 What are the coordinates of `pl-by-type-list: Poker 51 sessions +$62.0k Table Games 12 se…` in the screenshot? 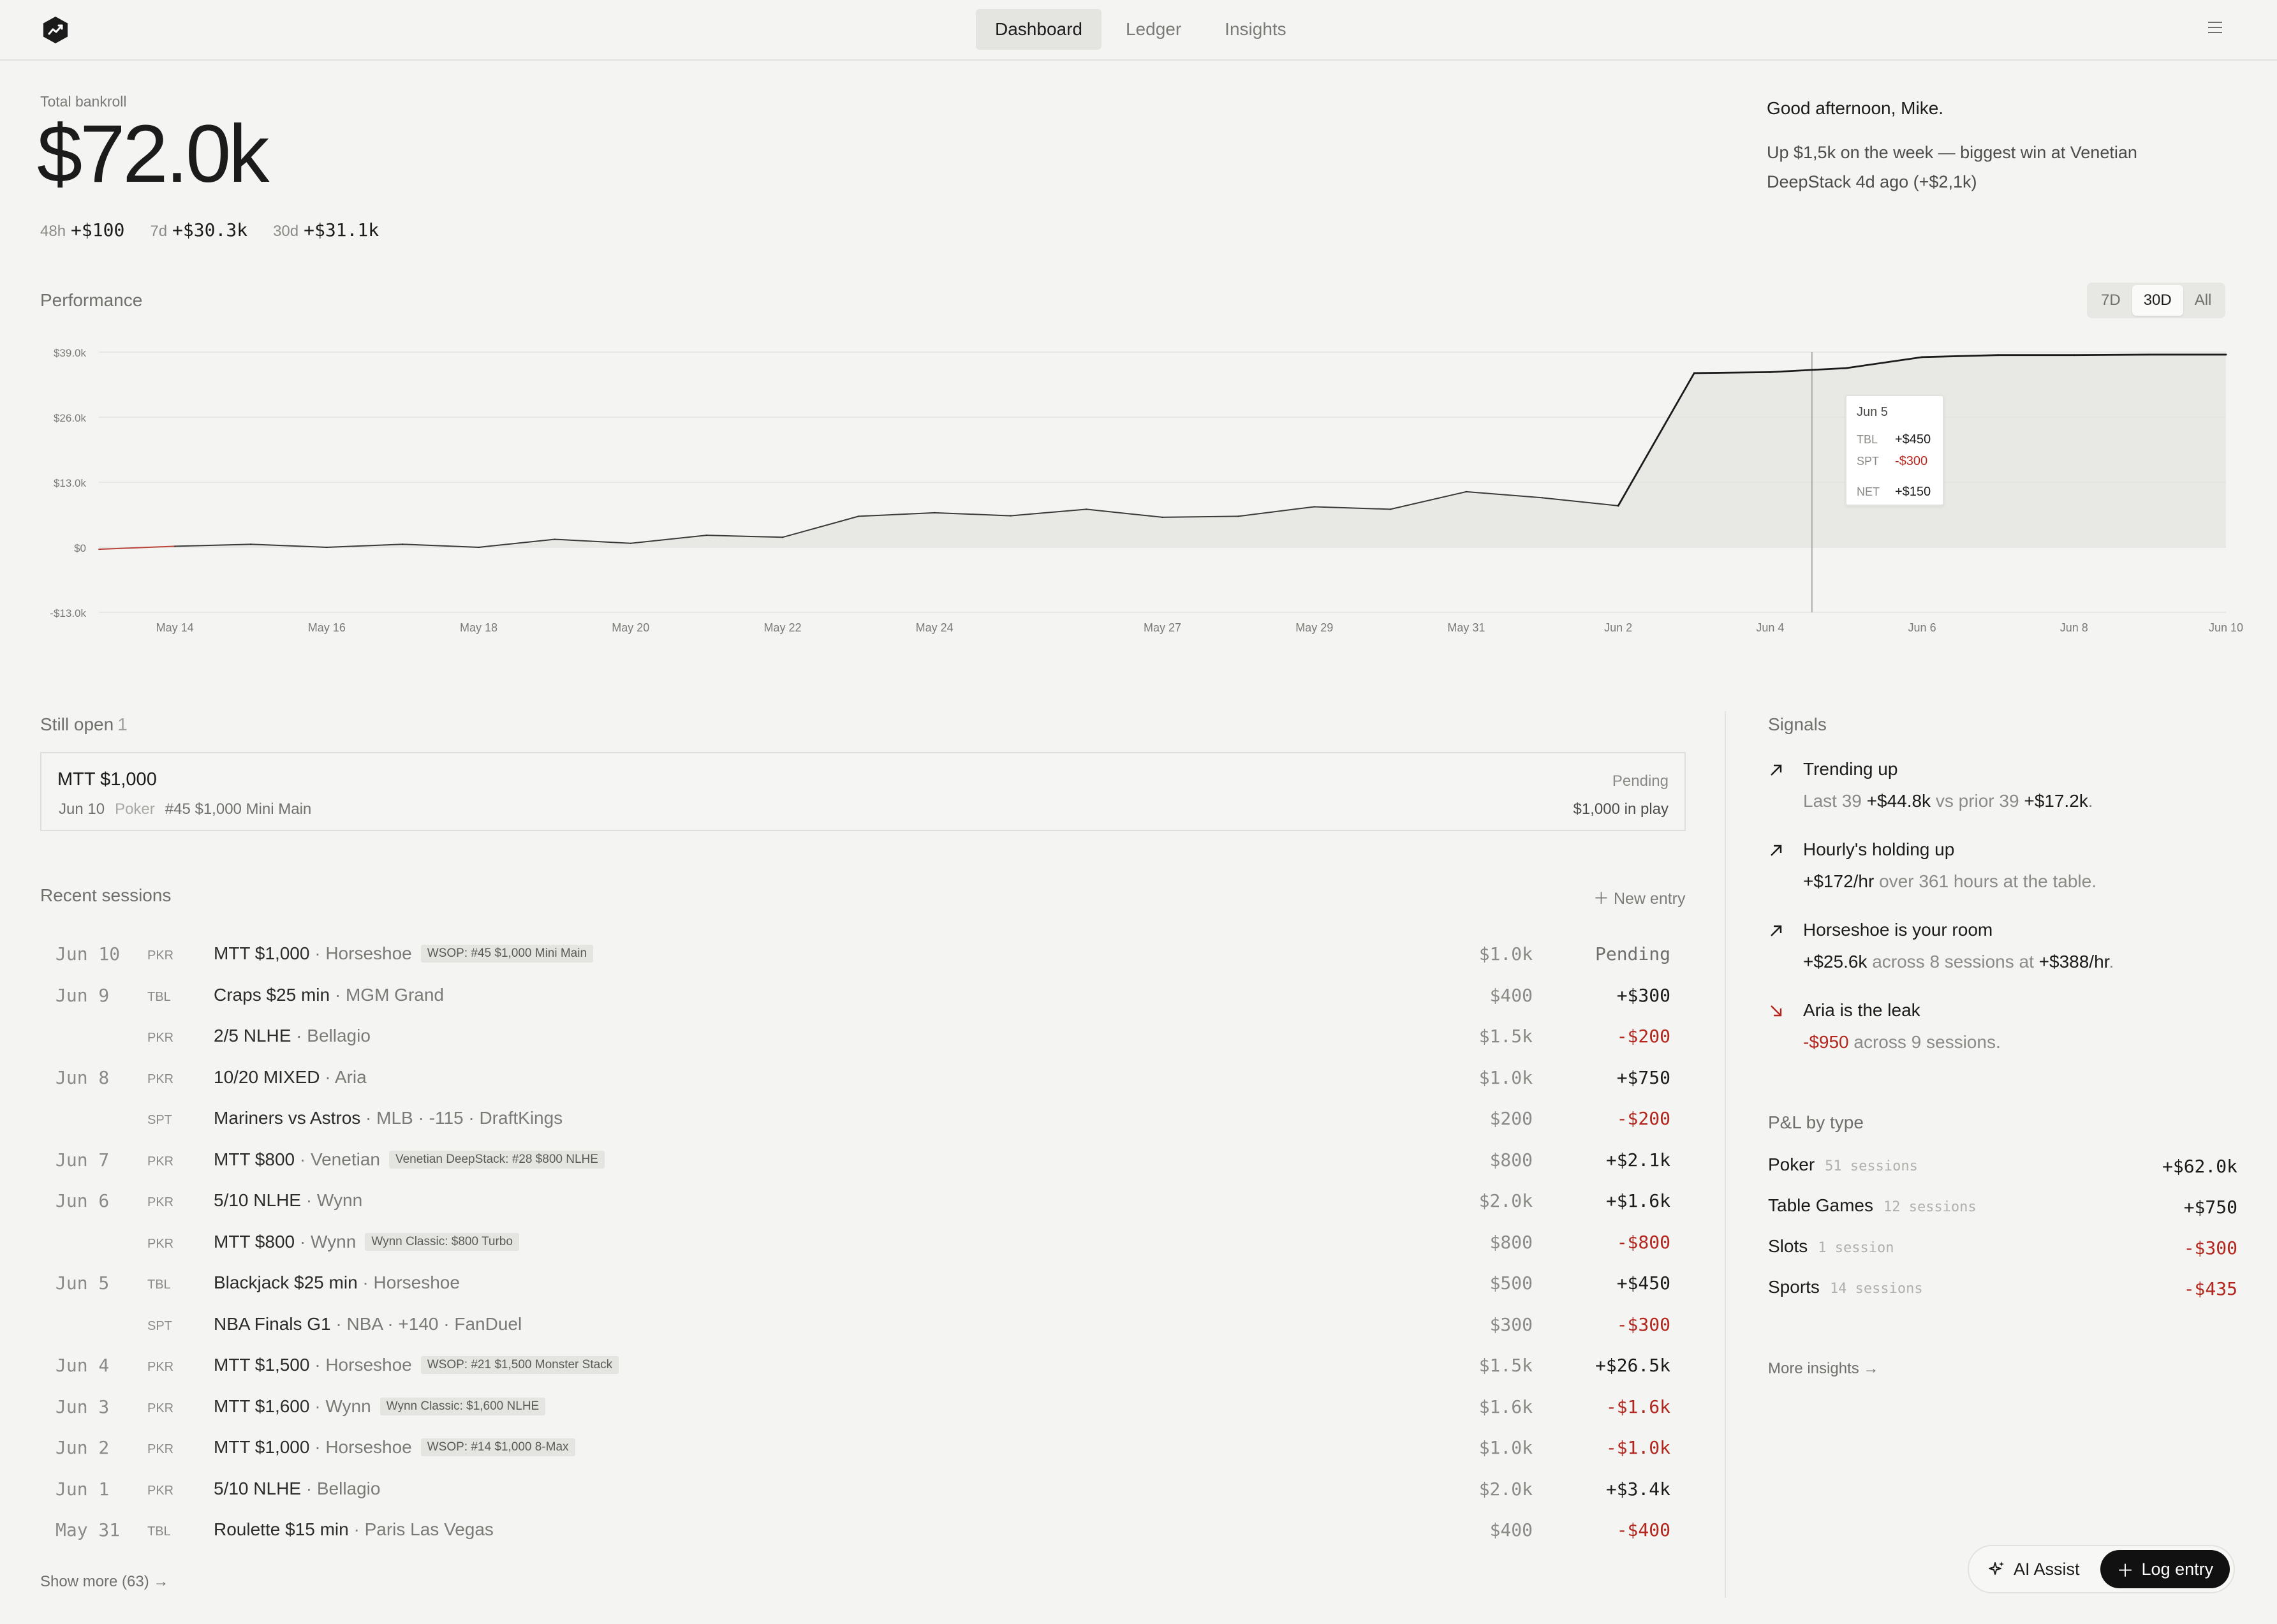 It's located at (2002, 1235).